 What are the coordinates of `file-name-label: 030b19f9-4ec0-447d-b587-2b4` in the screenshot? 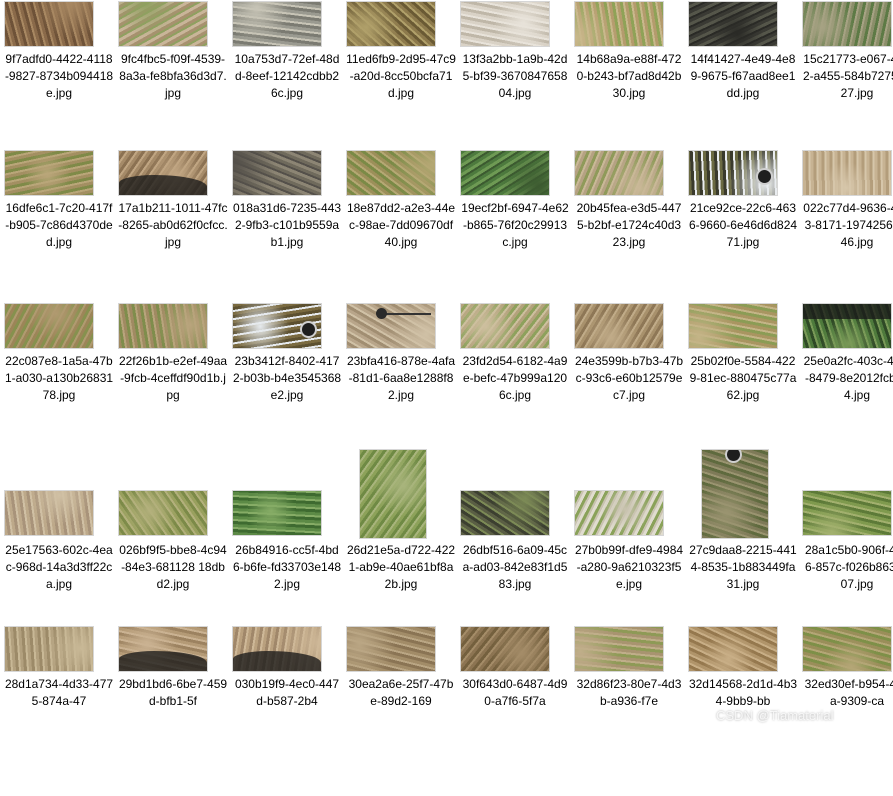 It's located at (287, 692).